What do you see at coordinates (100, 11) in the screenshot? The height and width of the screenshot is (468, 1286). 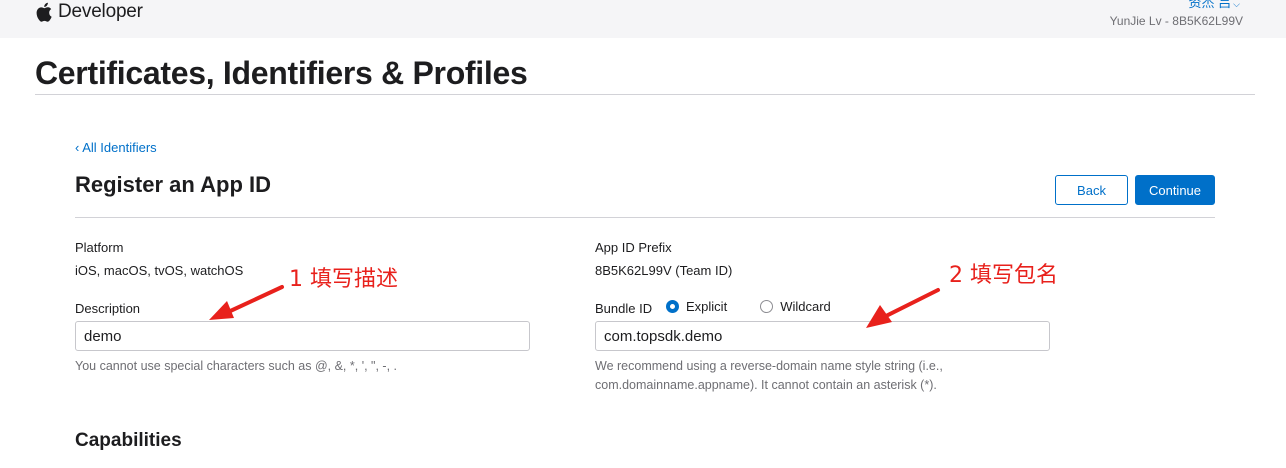 I see `brand-text: Developer` at bounding box center [100, 11].